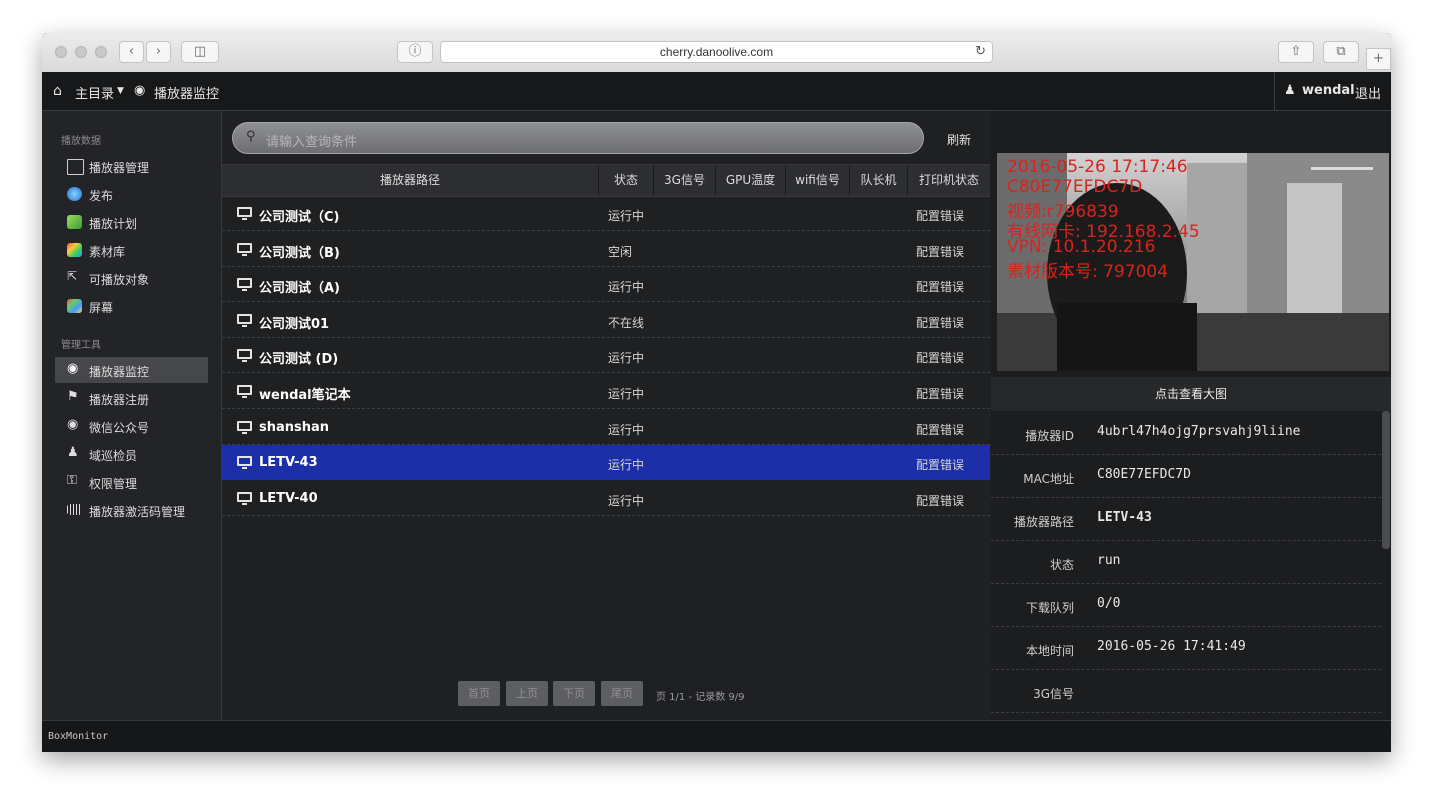  I want to click on refresh-button: 刷新, so click(959, 139).